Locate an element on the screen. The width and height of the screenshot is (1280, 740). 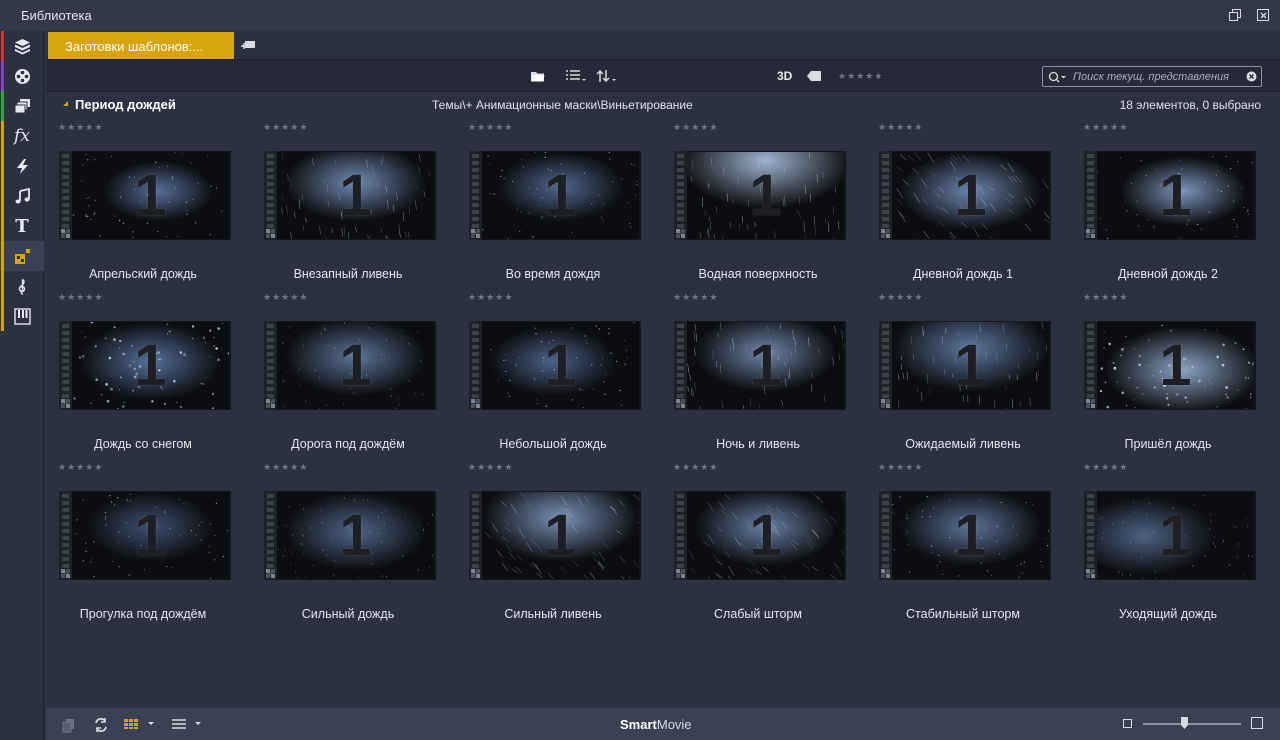
search-box is located at coordinates (1152, 76).